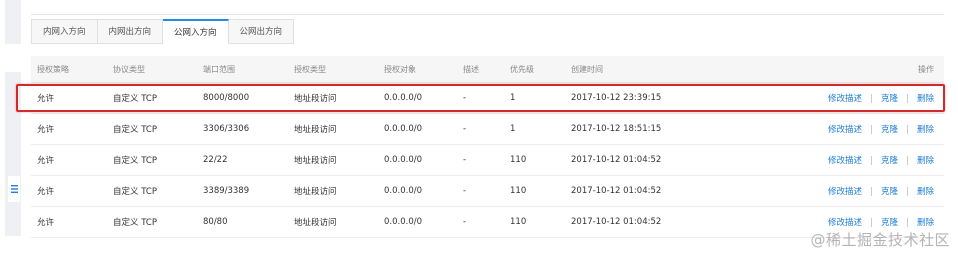 The image size is (958, 258). I want to click on cell-port-range: 3306/3306, so click(226, 129).